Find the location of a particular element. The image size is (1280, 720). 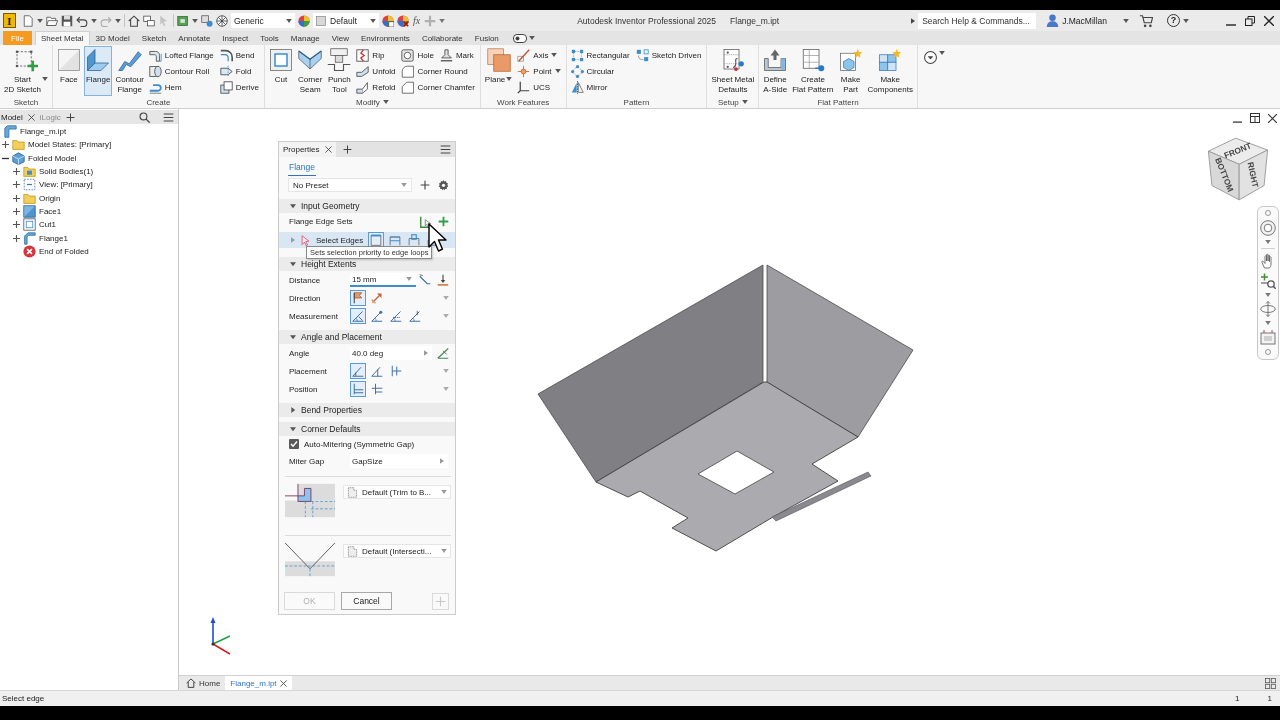

search-icon is located at coordinates (144, 117).